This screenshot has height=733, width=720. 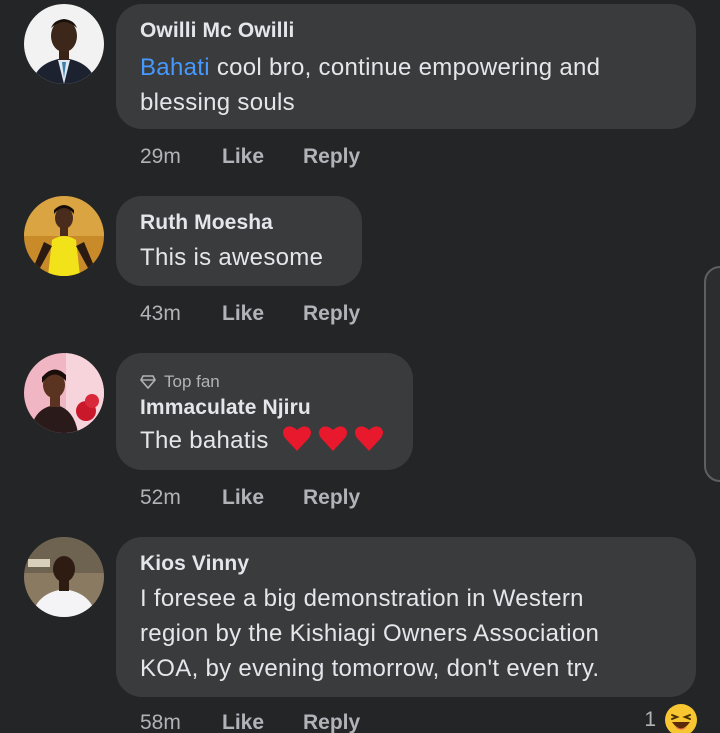 I want to click on comment-author: Owilli Mc Owilli, so click(x=406, y=31).